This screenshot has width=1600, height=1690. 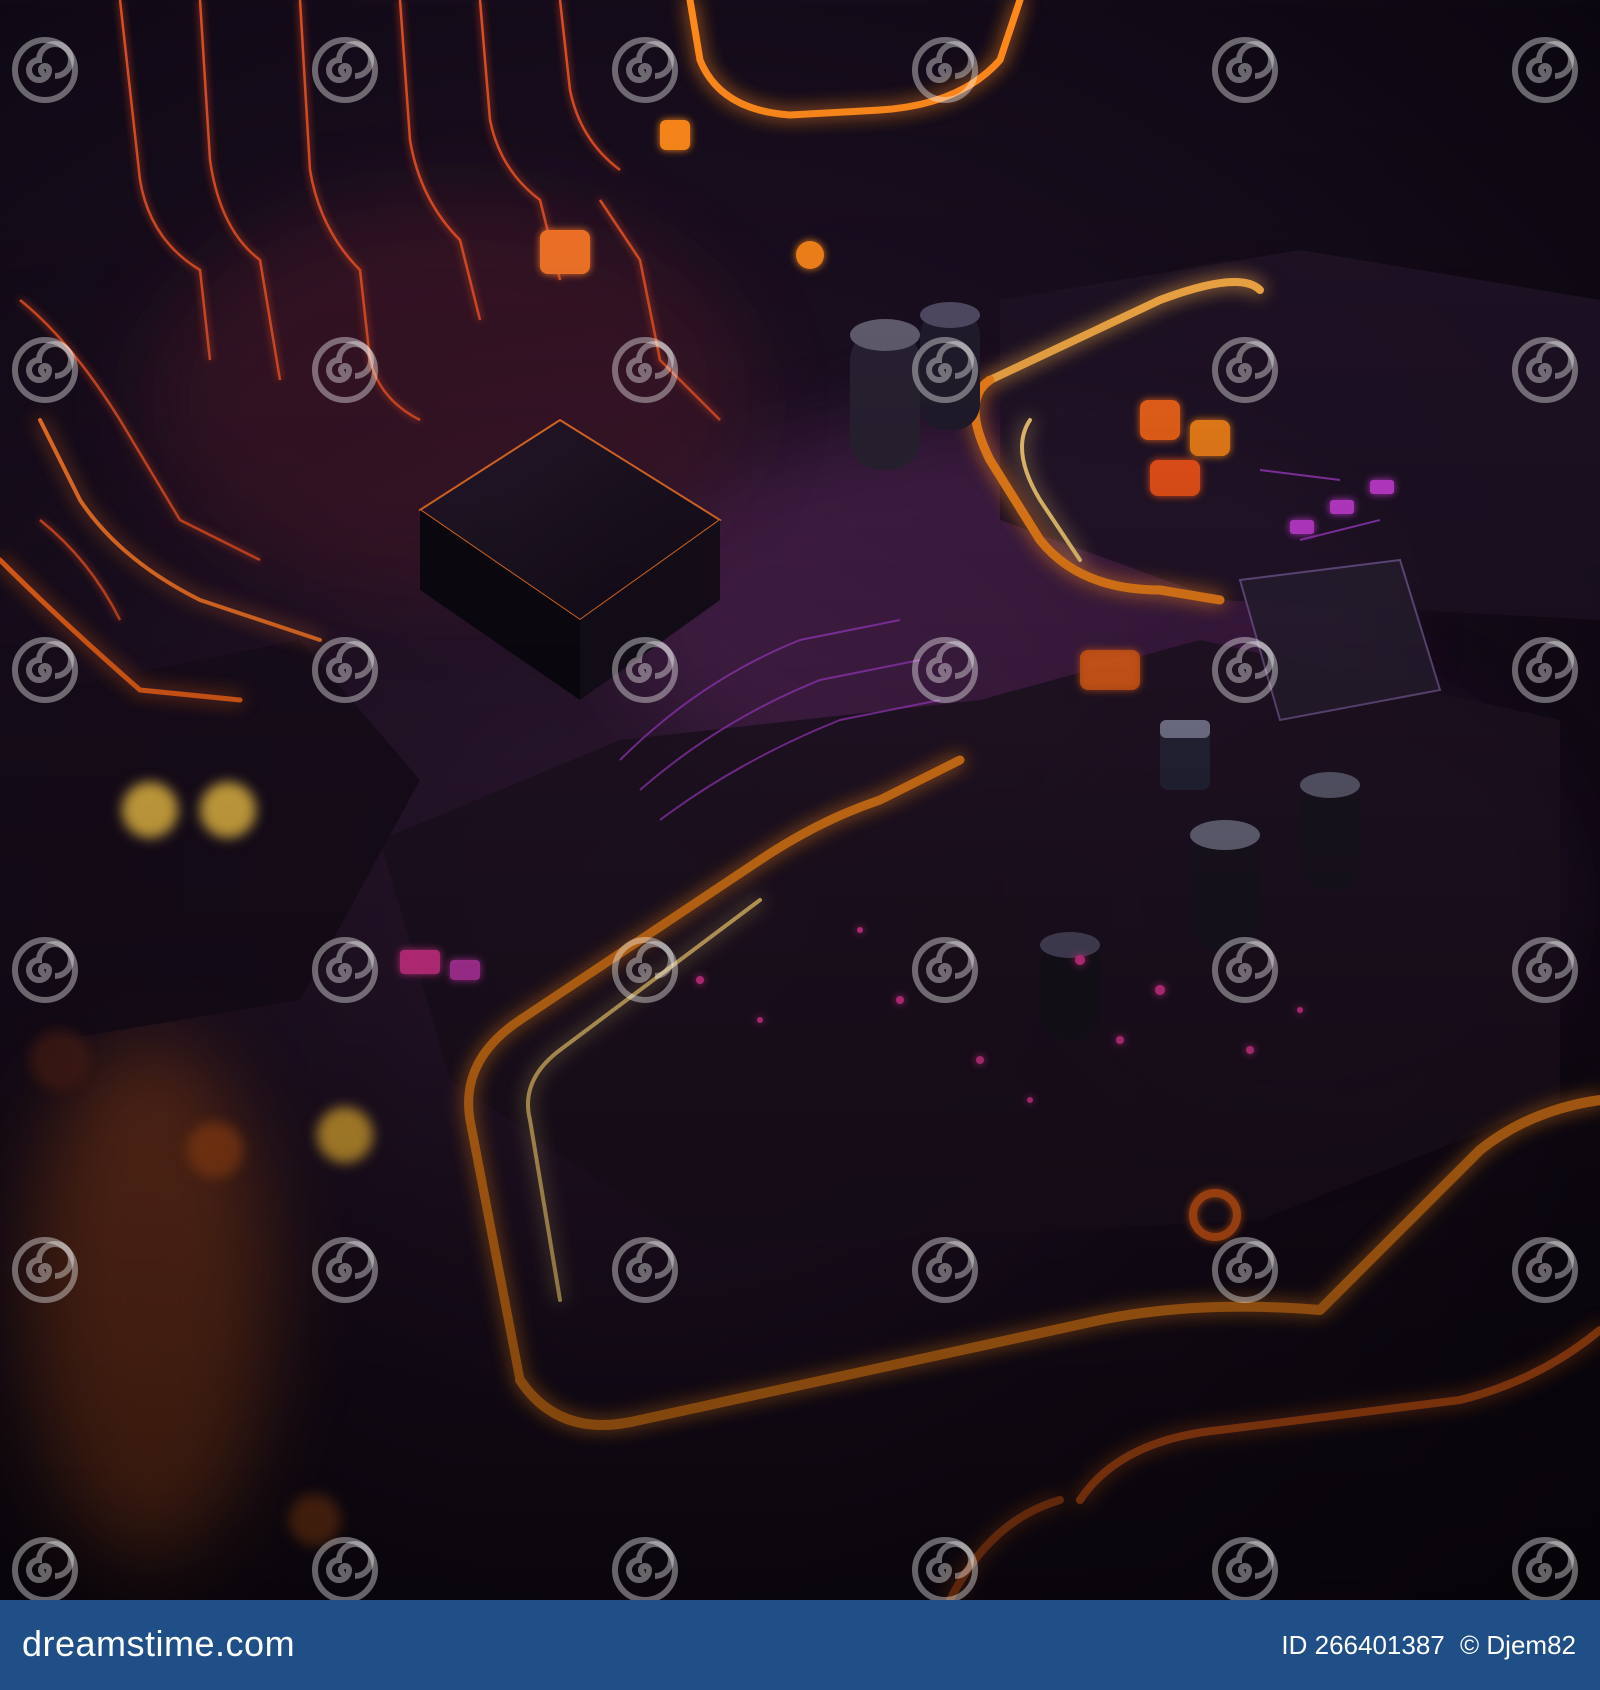 I want to click on image-meta: ID 266401387 © Djem82, so click(x=1424, y=1645).